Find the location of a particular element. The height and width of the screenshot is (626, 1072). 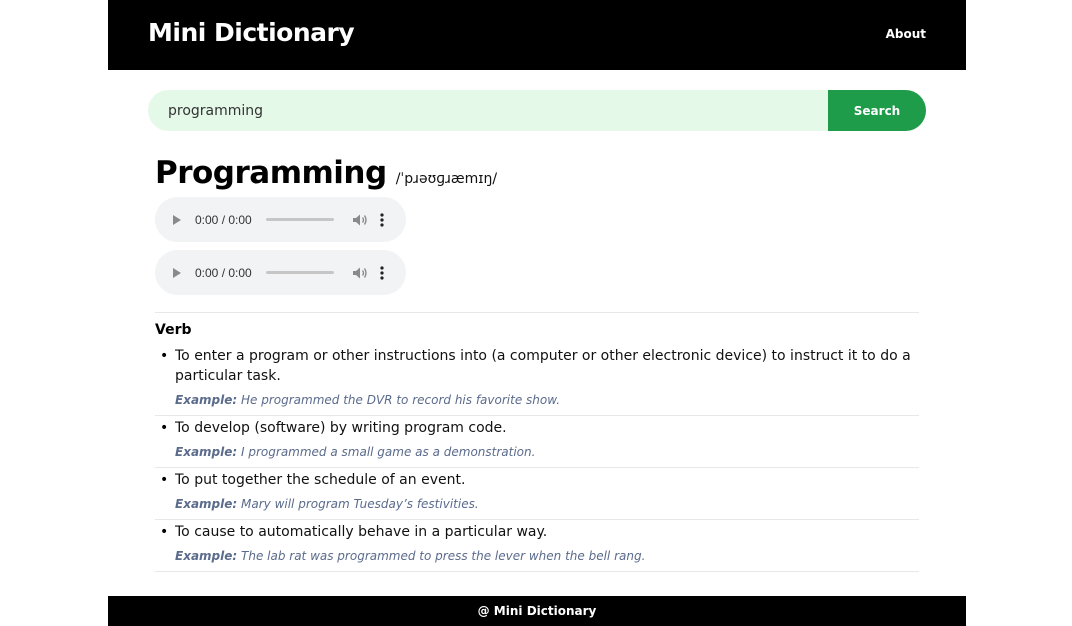

search-form: Search is located at coordinates (537, 110).